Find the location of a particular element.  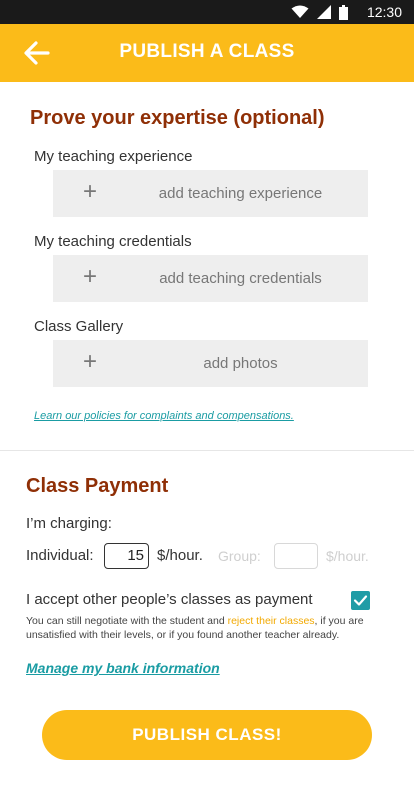

add-photos-button: + add photos is located at coordinates (210, 363).